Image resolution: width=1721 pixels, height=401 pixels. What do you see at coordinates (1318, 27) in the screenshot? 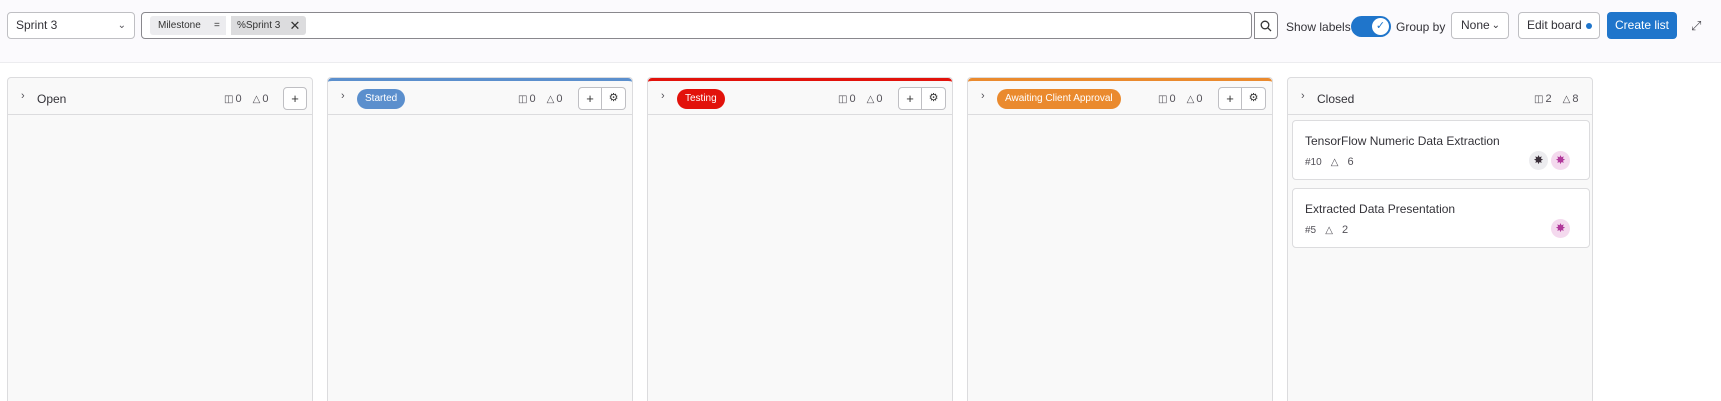
I see `show-labels-label: Show labels` at bounding box center [1318, 27].